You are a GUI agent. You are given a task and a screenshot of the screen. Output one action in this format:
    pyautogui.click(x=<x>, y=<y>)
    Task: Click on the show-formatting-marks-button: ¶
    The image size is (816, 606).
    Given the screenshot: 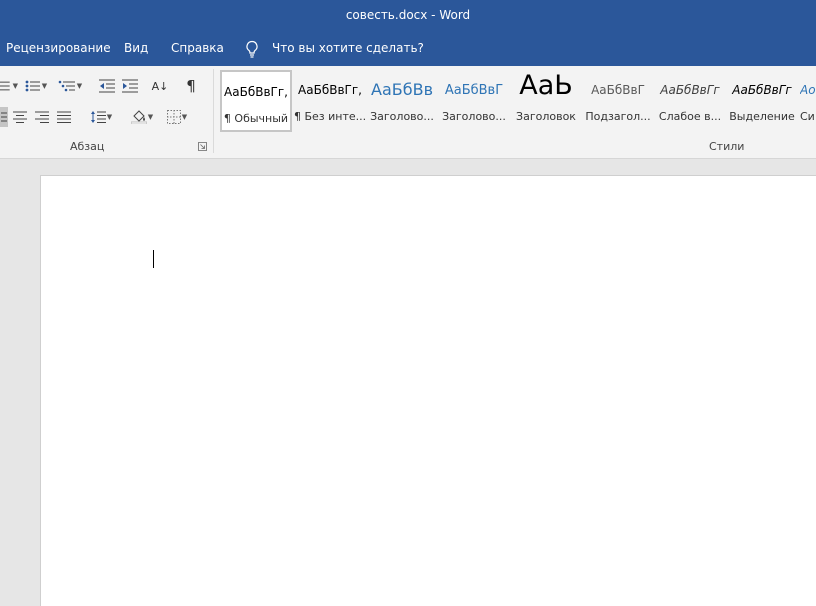 What is the action you would take?
    pyautogui.click(x=191, y=86)
    